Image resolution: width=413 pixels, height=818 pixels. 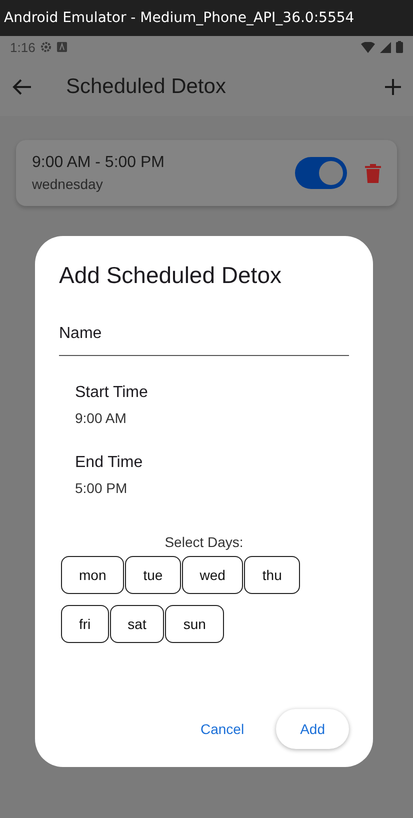 I want to click on screen-title: Scheduled Detox, so click(x=146, y=87).